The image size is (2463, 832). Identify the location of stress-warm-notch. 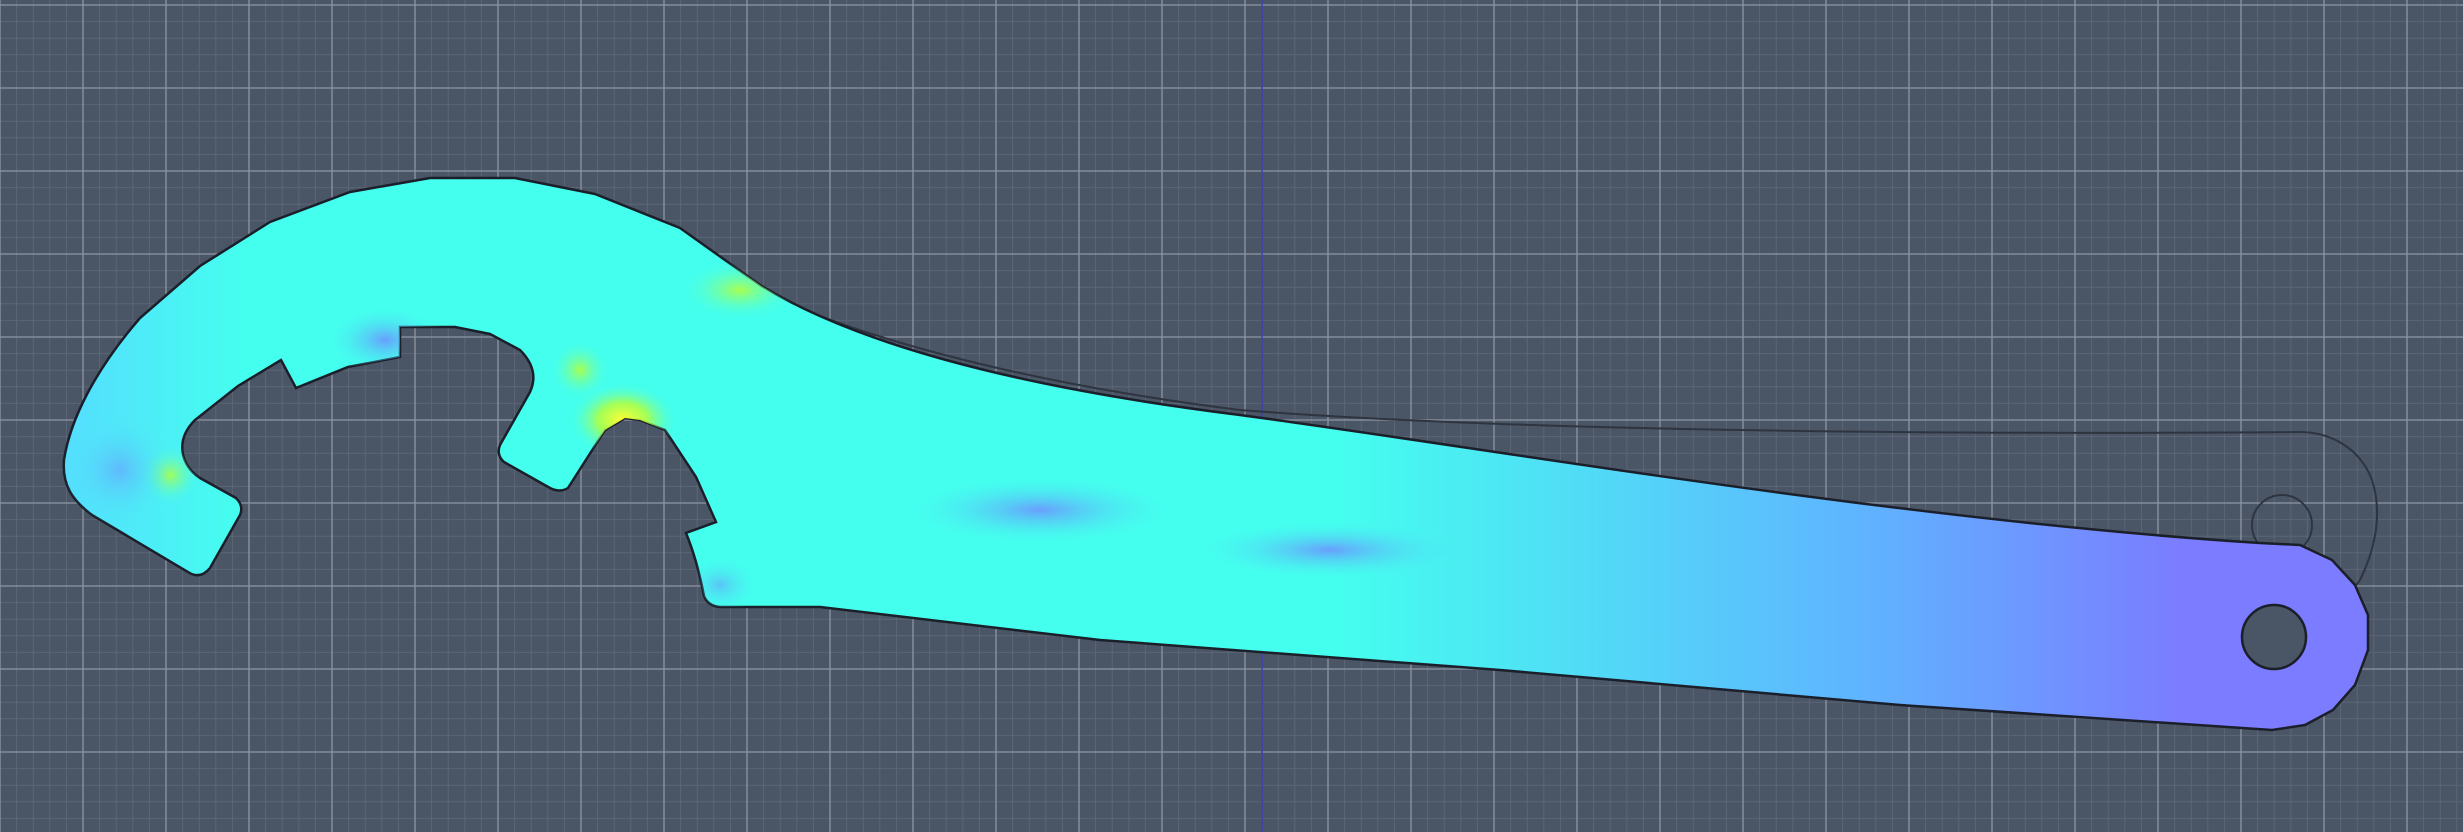
(580, 370).